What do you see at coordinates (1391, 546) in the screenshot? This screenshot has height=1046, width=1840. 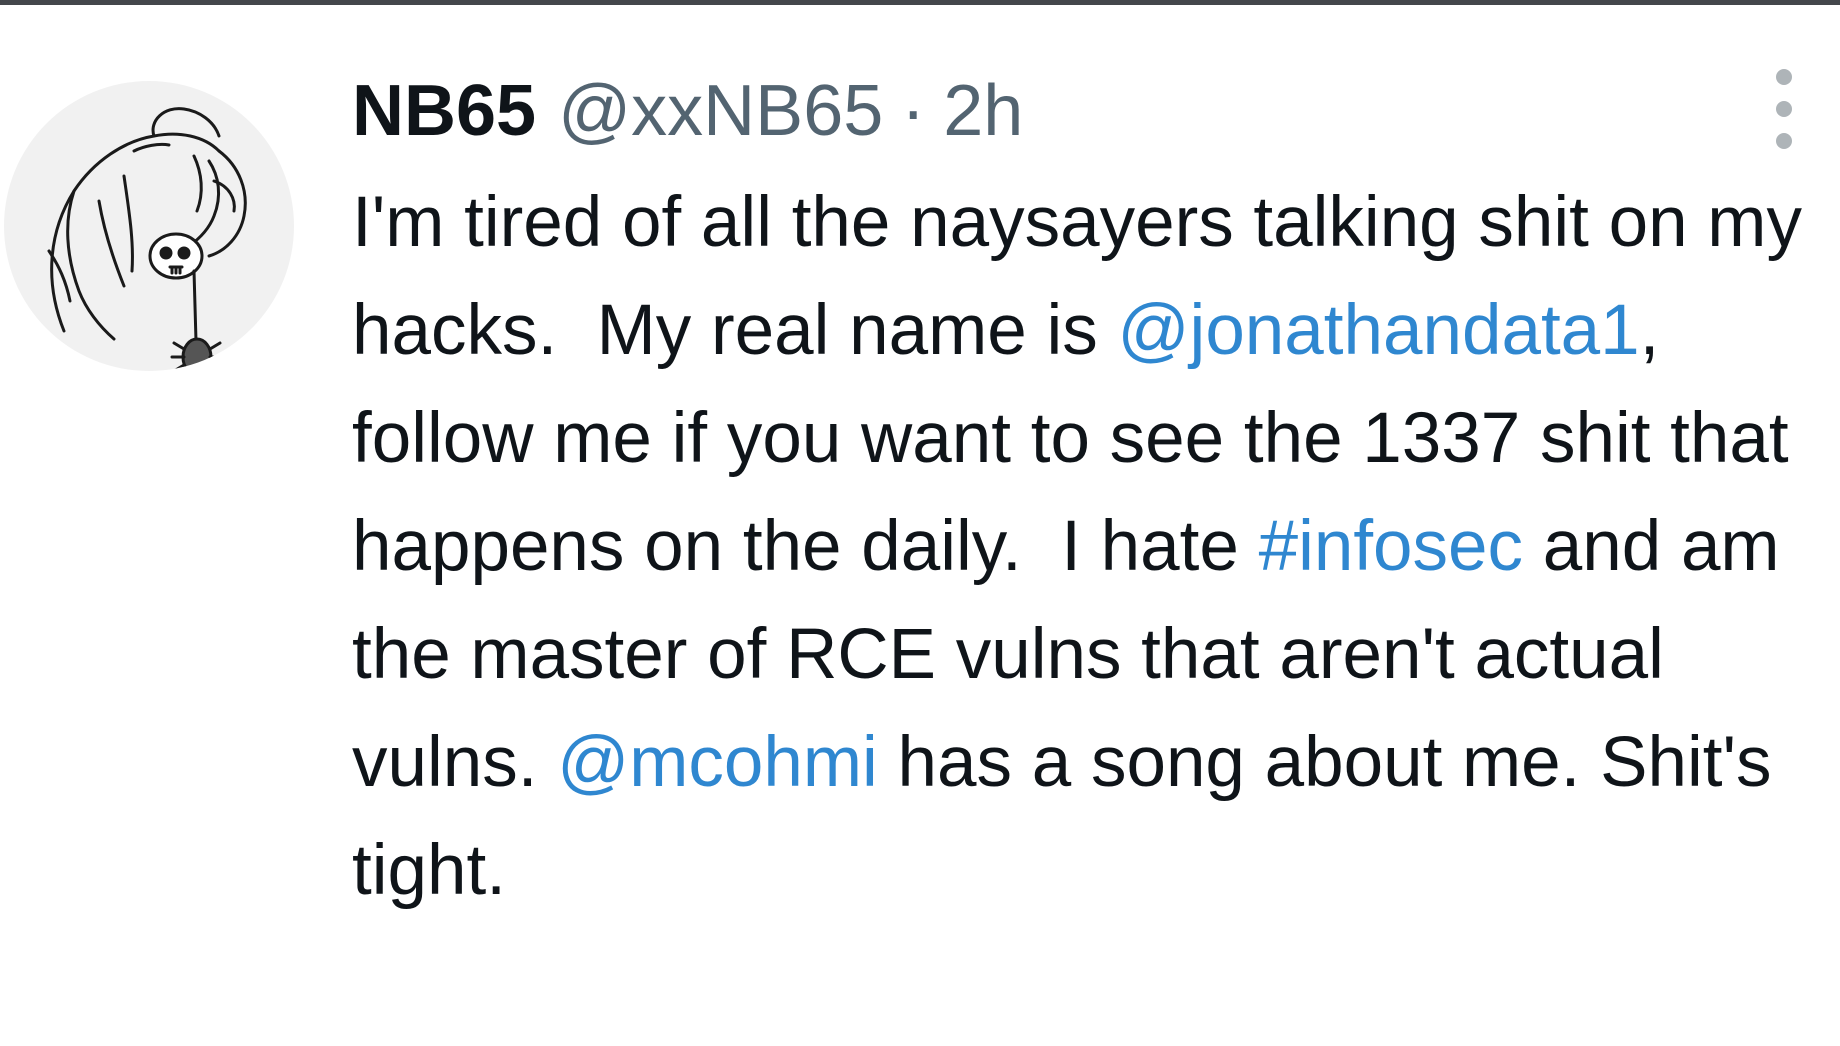 I see `hashtag-link: #infosec` at bounding box center [1391, 546].